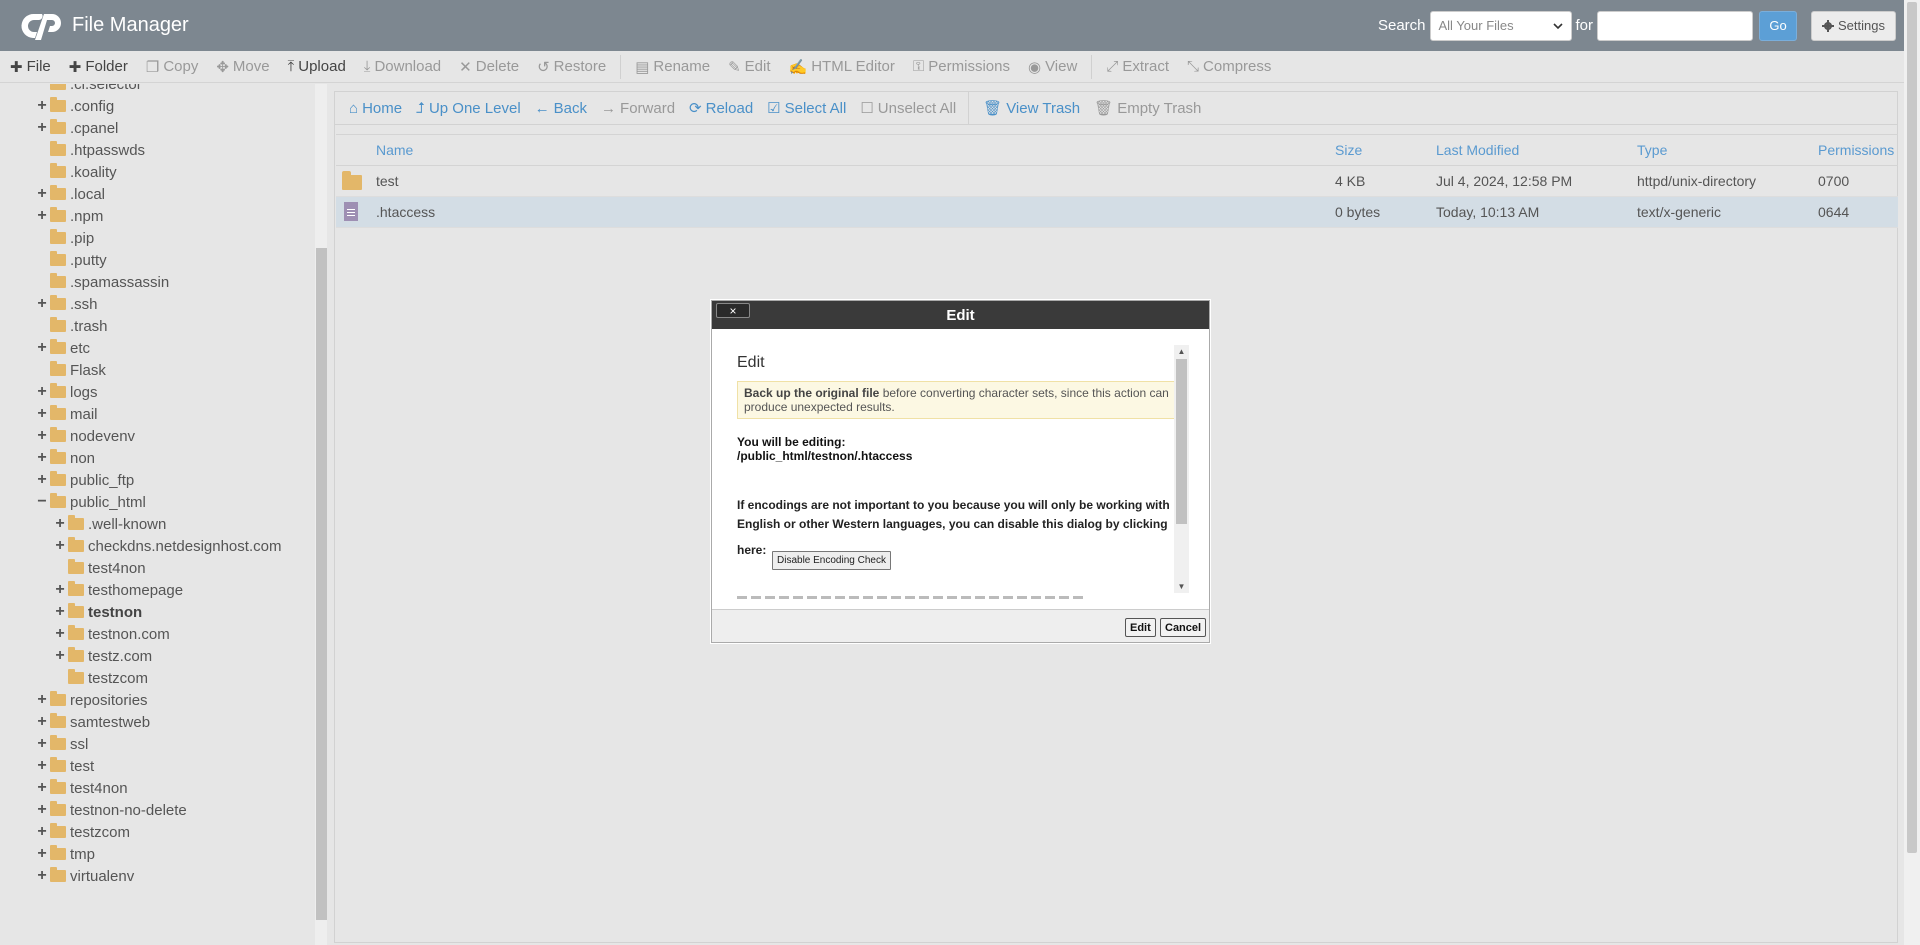 Image resolution: width=1920 pixels, height=945 pixels. What do you see at coordinates (110, 524) in the screenshot?
I see `tree-item: + .well-known` at bounding box center [110, 524].